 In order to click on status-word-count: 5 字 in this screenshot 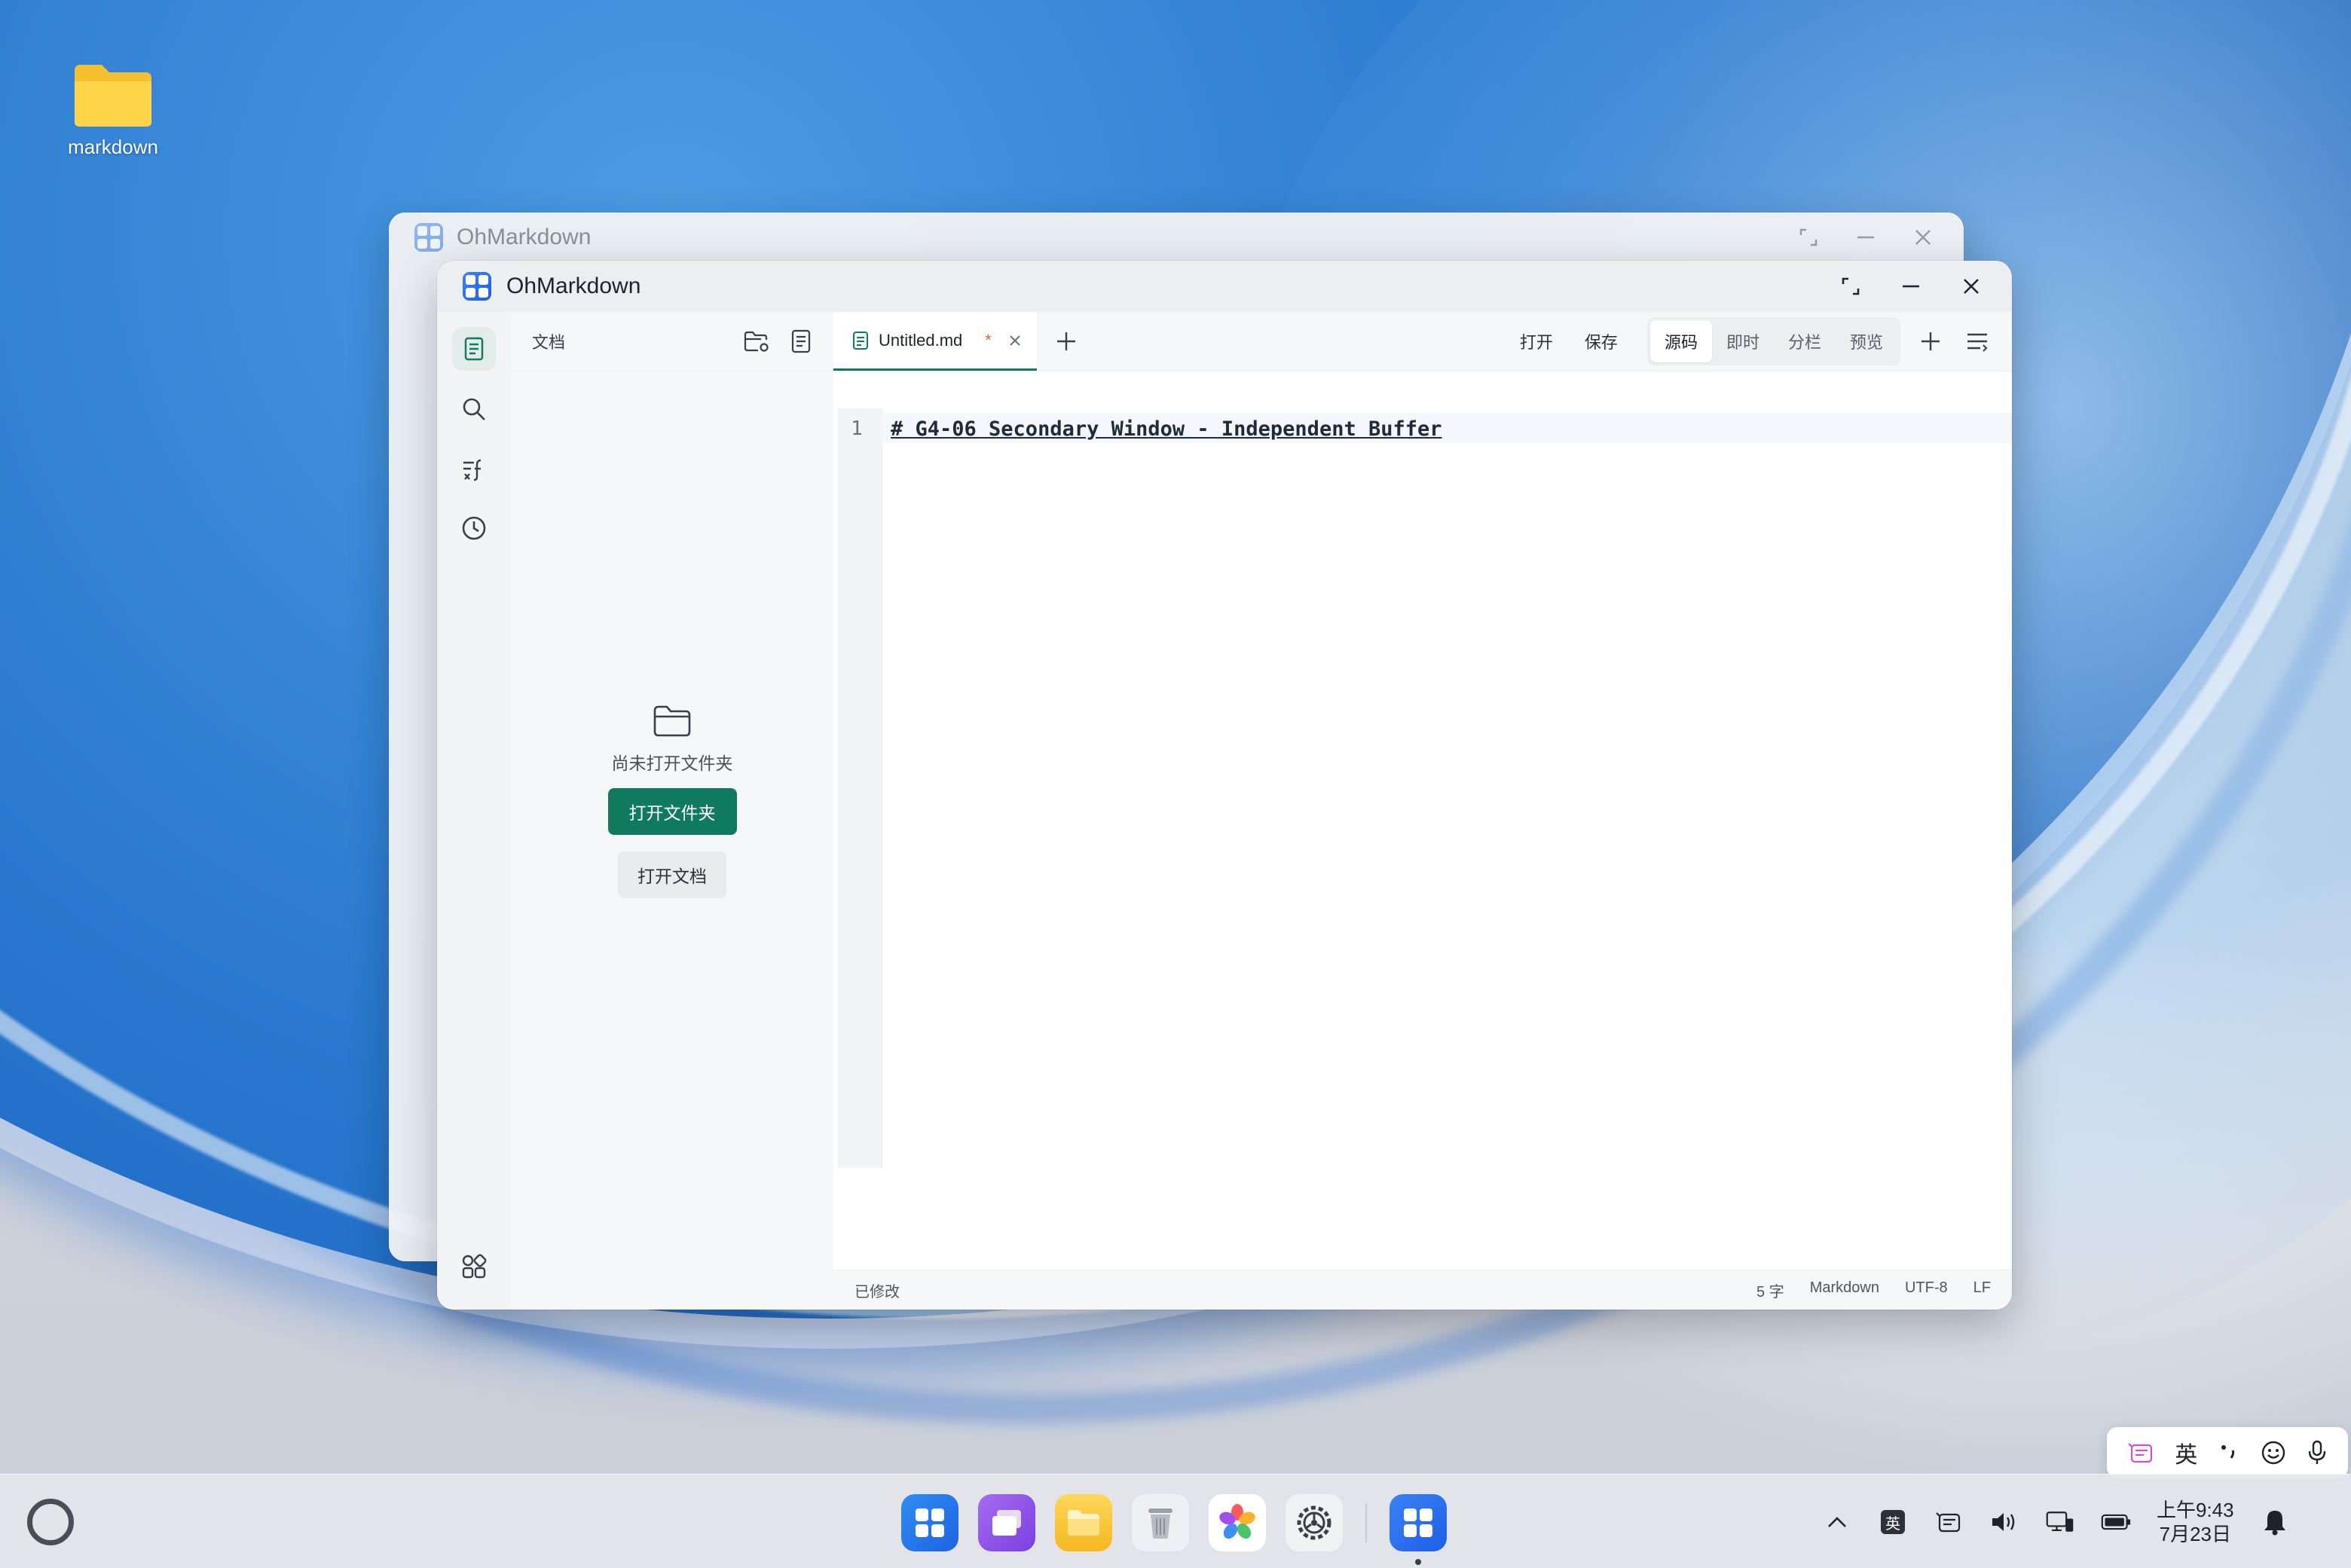, I will do `click(1770, 1292)`.